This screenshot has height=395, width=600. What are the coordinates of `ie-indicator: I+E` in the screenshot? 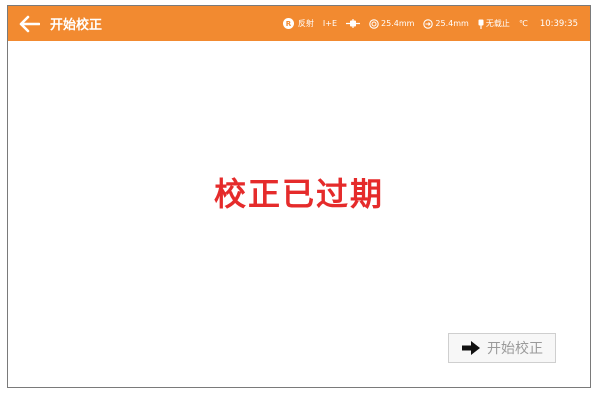 It's located at (330, 23).